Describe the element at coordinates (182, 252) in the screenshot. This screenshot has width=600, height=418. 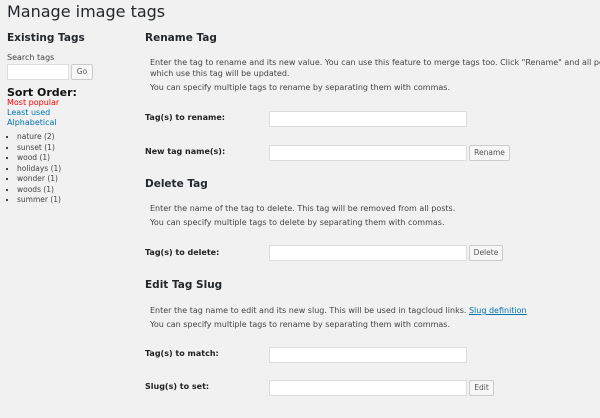
I see `tags-to-delete-label: Tag(s) to delete:` at that location.